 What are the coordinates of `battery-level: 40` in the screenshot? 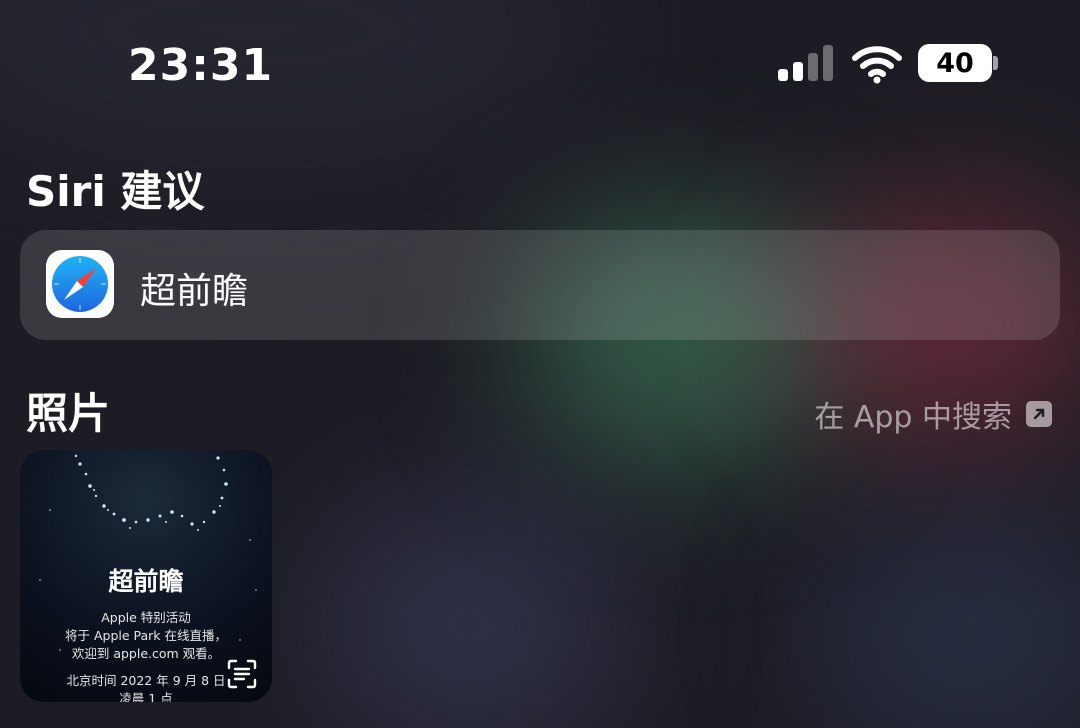 It's located at (955, 63).